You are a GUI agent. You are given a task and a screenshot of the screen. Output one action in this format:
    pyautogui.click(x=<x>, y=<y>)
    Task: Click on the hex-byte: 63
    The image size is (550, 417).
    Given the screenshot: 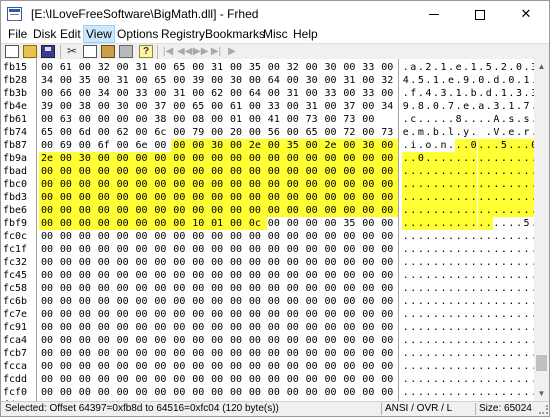 What is the action you would take?
    pyautogui.click(x=68, y=119)
    